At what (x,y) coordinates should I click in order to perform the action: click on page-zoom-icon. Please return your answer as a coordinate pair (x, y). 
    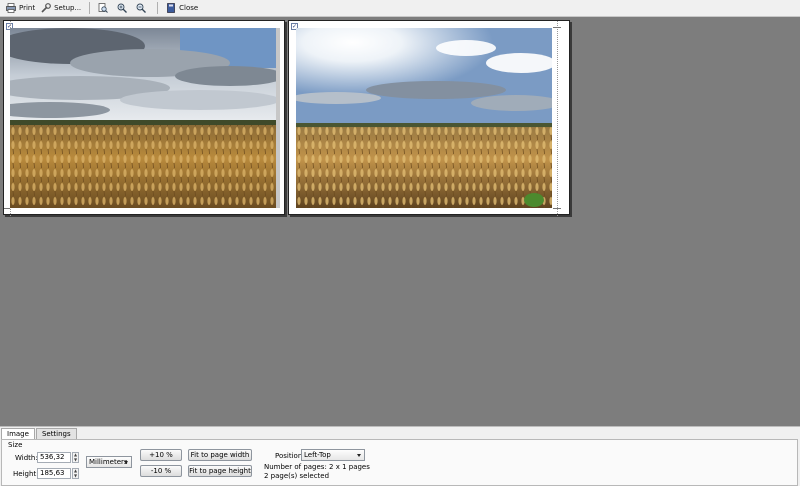
    Looking at the image, I should click on (103, 8).